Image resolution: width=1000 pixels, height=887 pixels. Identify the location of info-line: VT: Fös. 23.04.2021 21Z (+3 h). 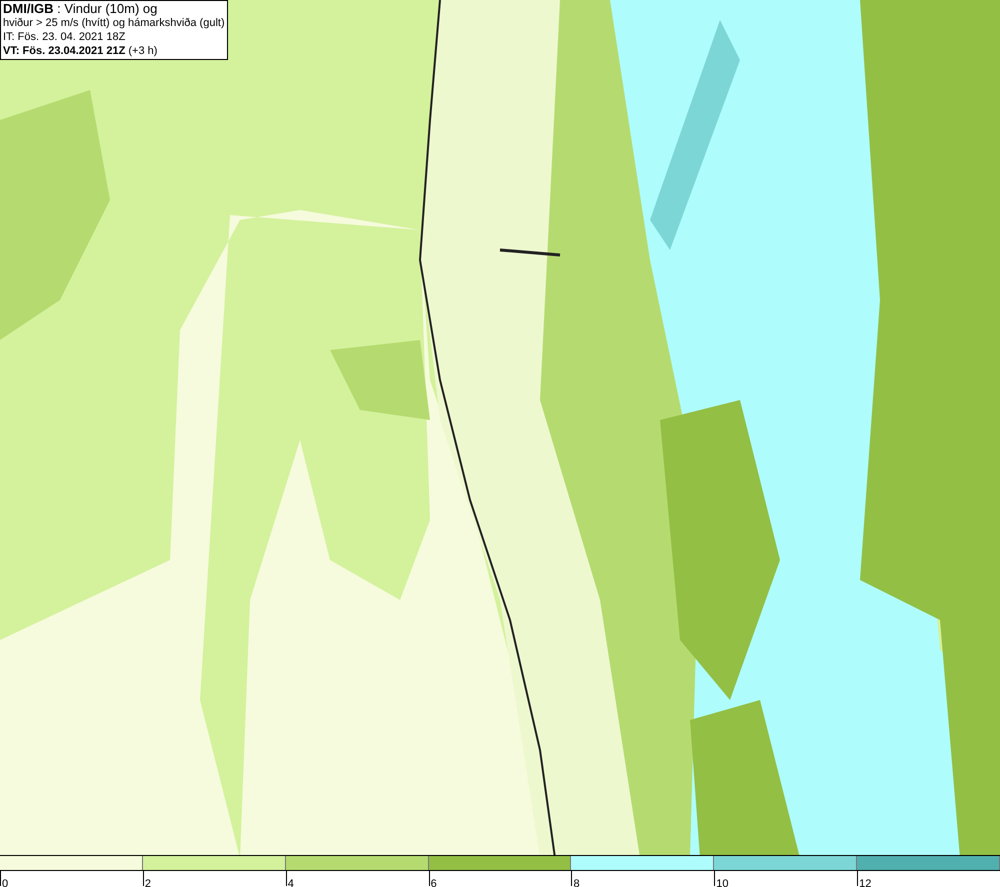
(80, 51).